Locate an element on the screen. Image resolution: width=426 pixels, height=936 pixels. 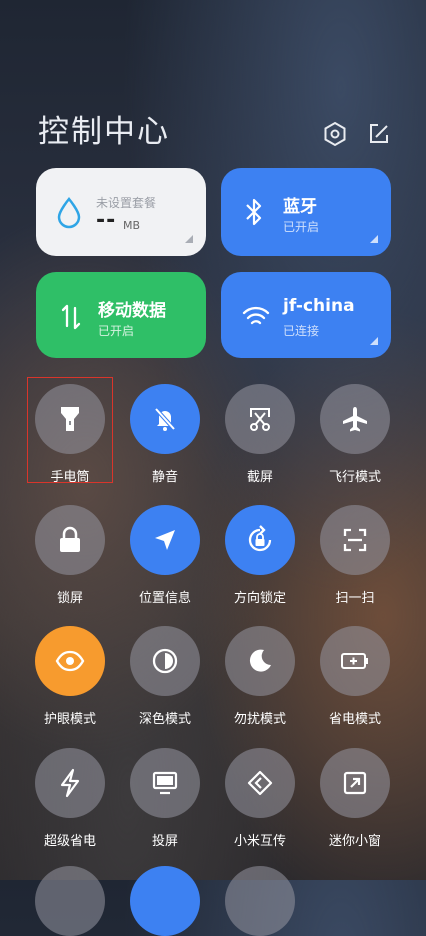
toggle-label: 小米互传 is located at coordinates (259, 841).